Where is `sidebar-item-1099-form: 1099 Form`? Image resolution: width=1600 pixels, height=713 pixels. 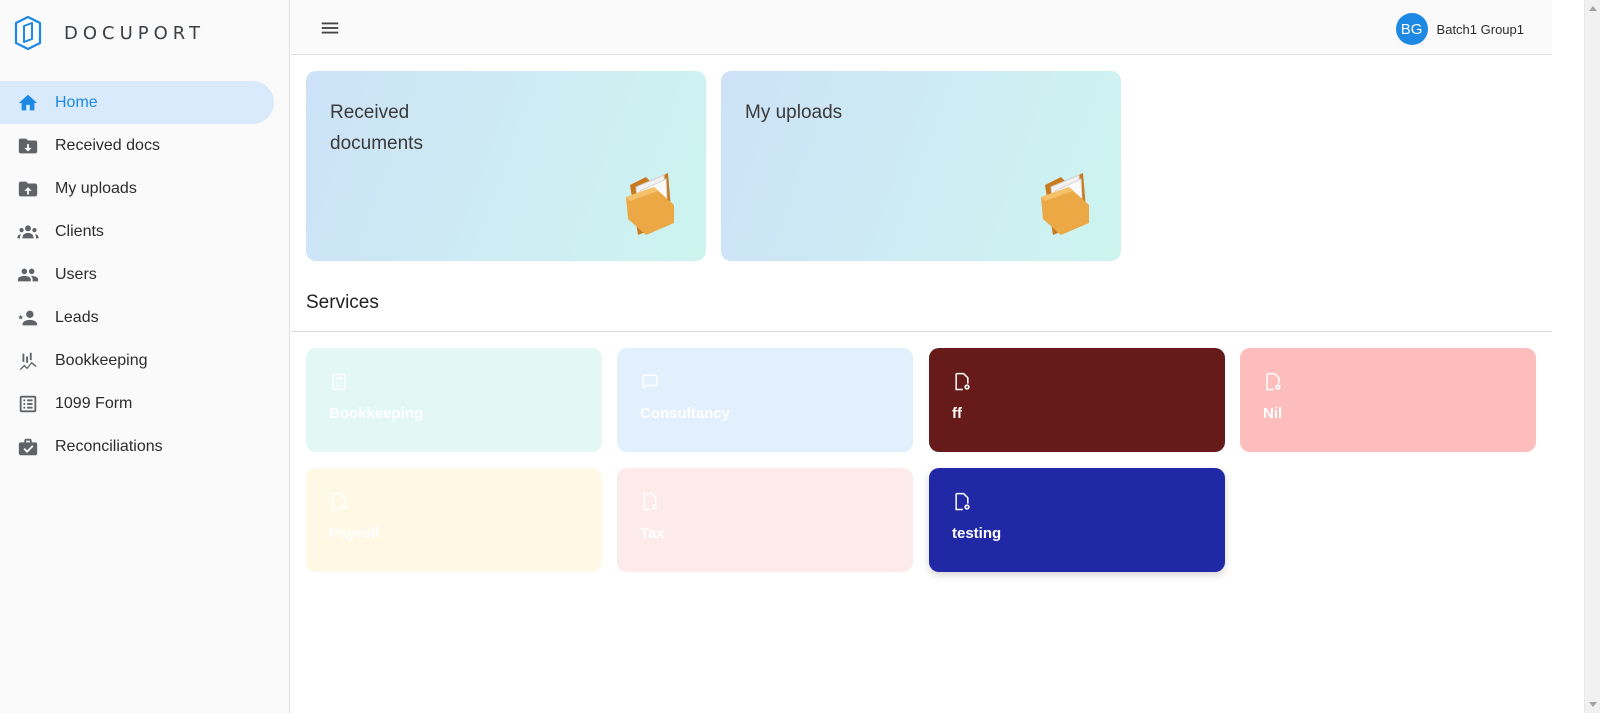
sidebar-item-1099-form: 1099 Form is located at coordinates (137, 403).